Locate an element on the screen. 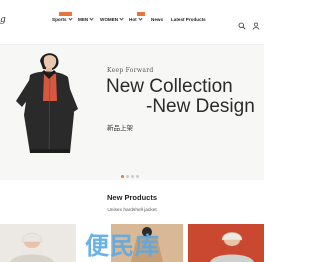 Image resolution: width=320 pixels, height=262 pixels. hero-headline-line2: -New Design is located at coordinates (200, 106).